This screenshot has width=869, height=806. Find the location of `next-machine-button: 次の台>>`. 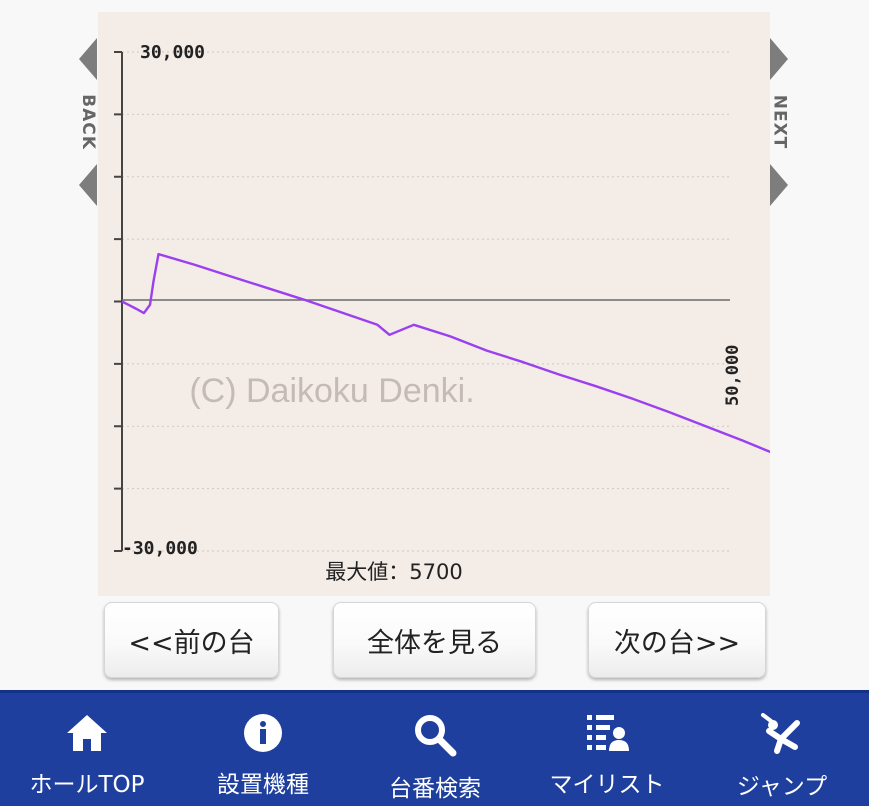

next-machine-button: 次の台>> is located at coordinates (677, 640).